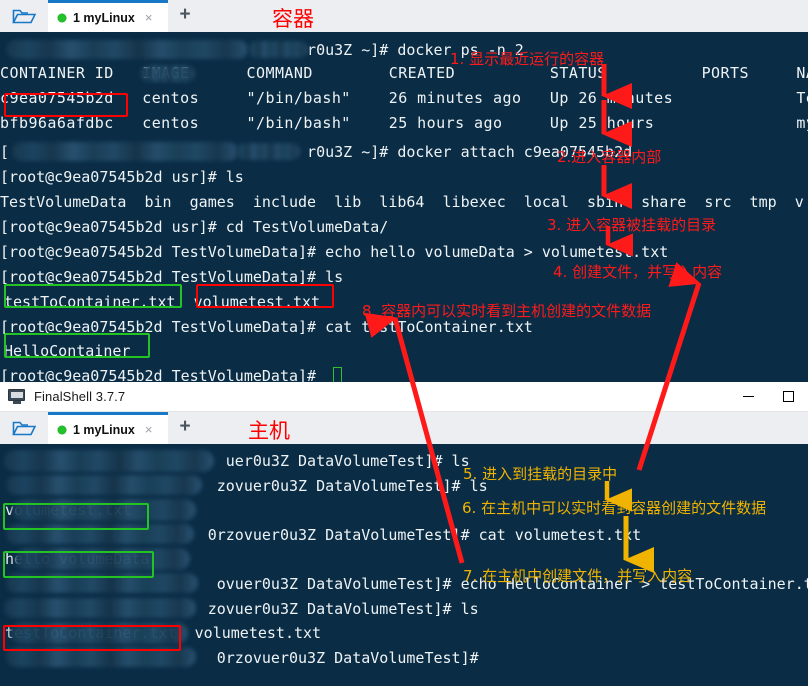  Describe the element at coordinates (507, 311) in the screenshot. I see `annotation-8: 8. 容器内可以实时看到主机创建的文件数据` at that location.